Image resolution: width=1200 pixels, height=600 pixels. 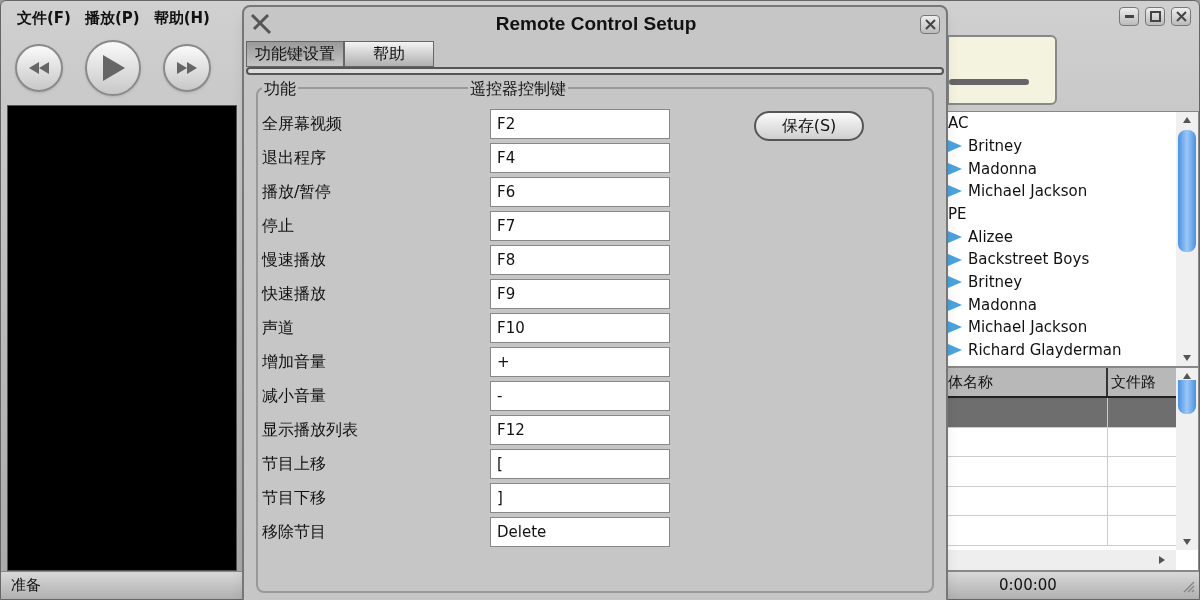 I want to click on key-field: ], so click(x=580, y=498).